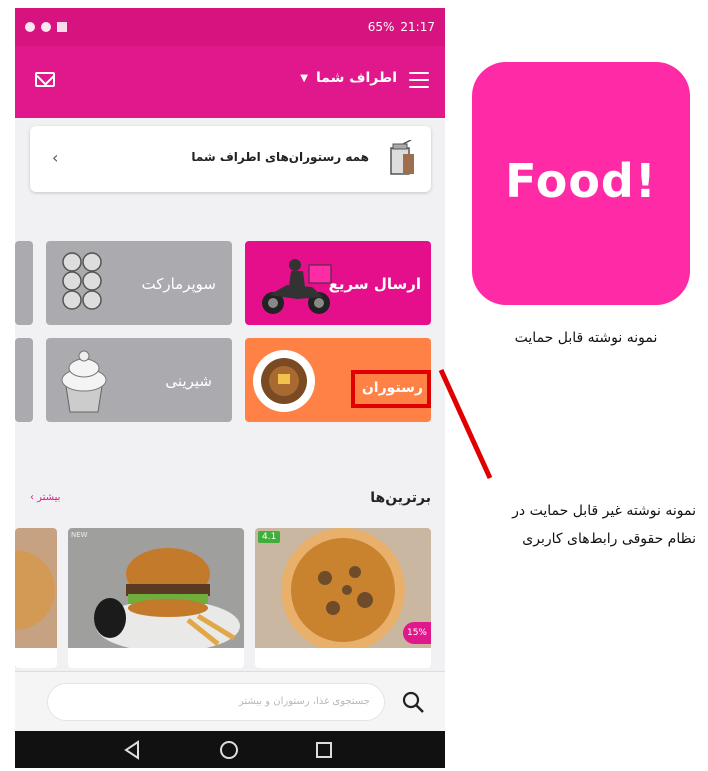  What do you see at coordinates (581, 181) in the screenshot?
I see `logo-text: Food!` at bounding box center [581, 181].